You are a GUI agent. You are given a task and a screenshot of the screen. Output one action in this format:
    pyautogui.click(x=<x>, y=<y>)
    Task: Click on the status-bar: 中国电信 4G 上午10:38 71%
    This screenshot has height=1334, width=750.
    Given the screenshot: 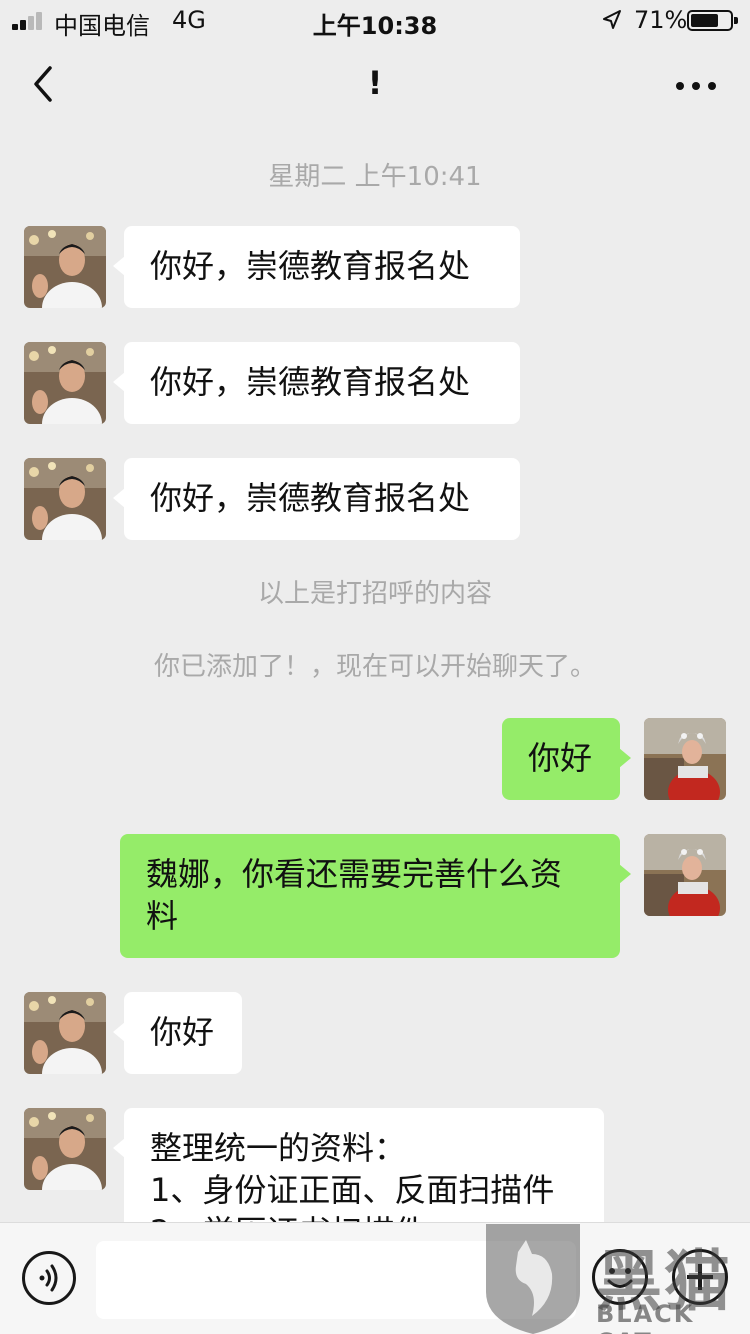 What is the action you would take?
    pyautogui.click(x=375, y=20)
    